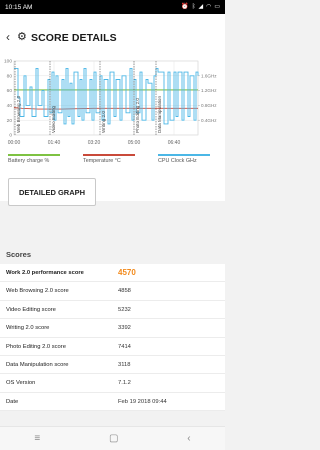 The image size is (320, 450). I want to click on score-name: Writing 2.0 score, so click(28, 328).